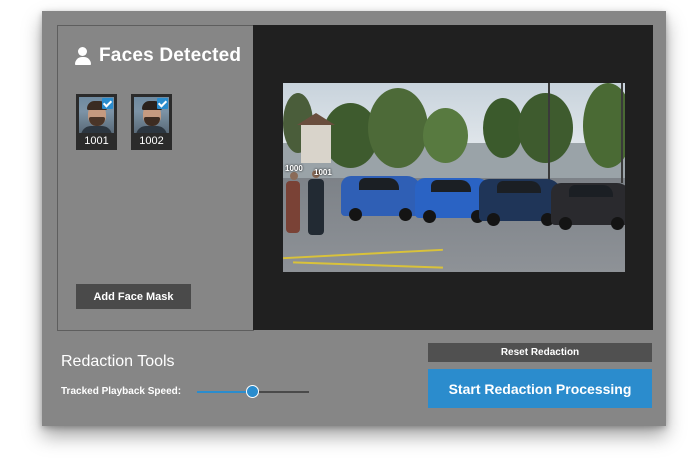 This screenshot has height=465, width=700. I want to click on face-card-1001: 1001, so click(96, 122).